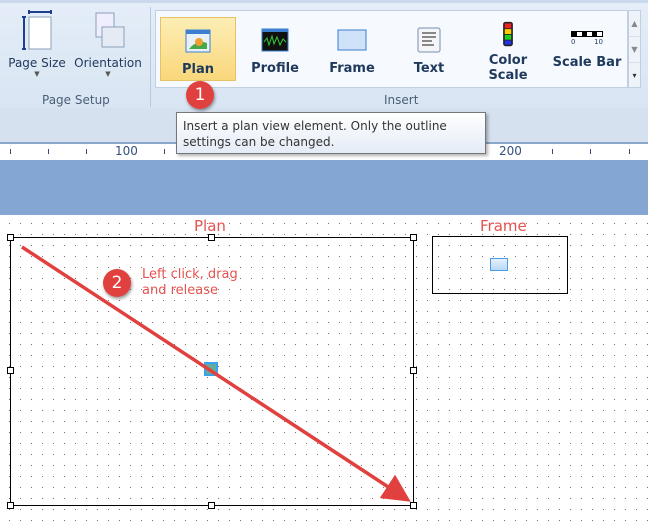  What do you see at coordinates (197, 69) in the screenshot?
I see `plan-label: Plan` at bounding box center [197, 69].